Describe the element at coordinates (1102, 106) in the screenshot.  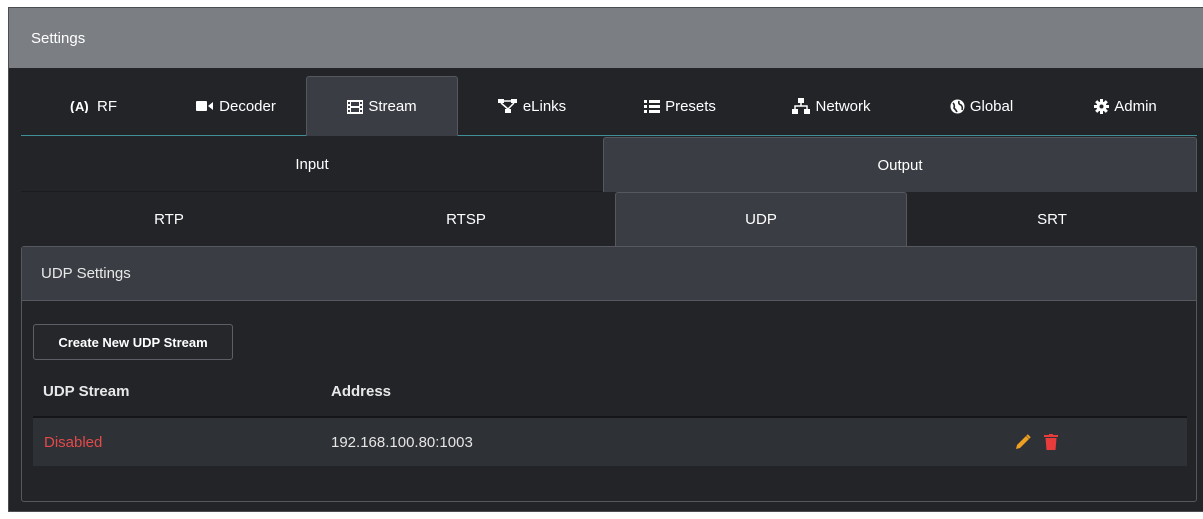
I see `gear-icon` at that location.